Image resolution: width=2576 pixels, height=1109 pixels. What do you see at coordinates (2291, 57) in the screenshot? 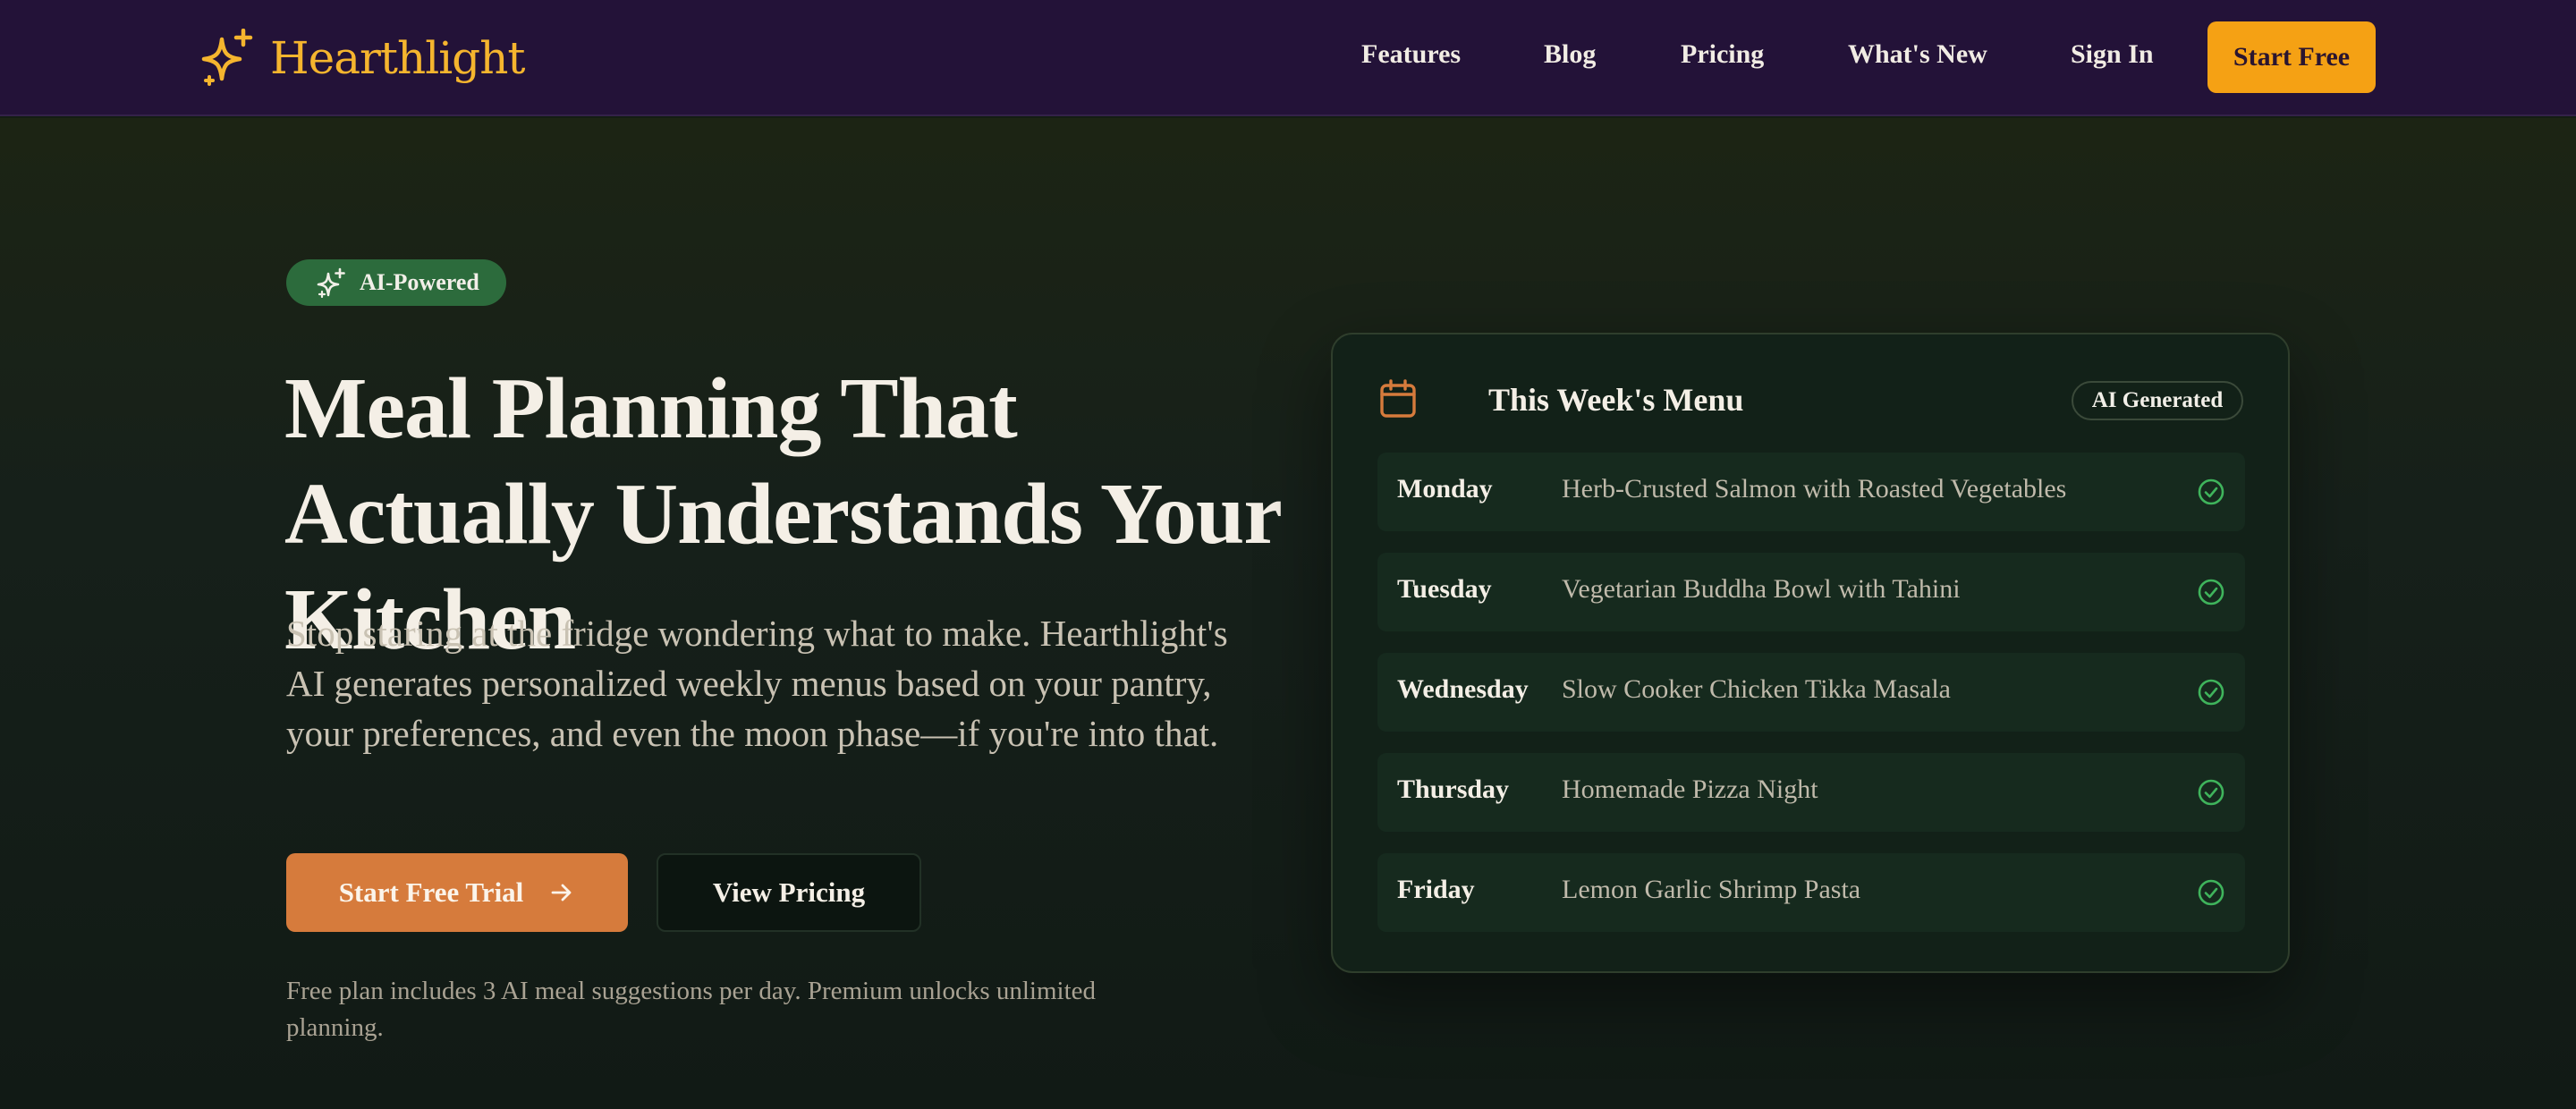
I see `start-free-button: Start Free` at bounding box center [2291, 57].